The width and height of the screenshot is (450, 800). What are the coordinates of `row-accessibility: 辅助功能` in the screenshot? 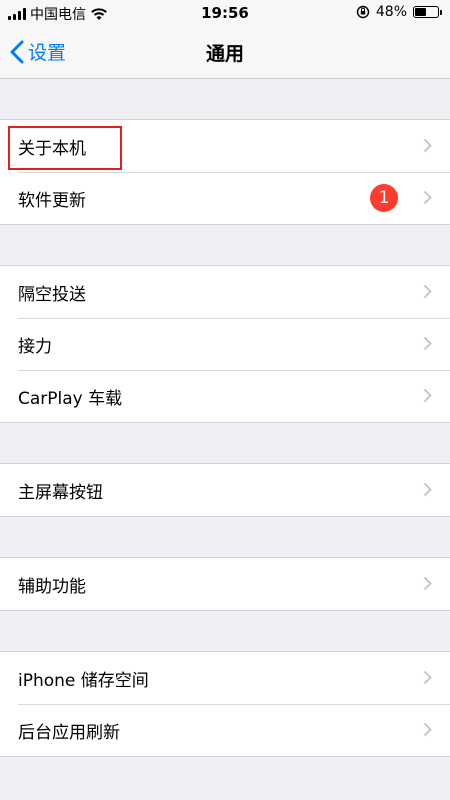 It's located at (225, 584).